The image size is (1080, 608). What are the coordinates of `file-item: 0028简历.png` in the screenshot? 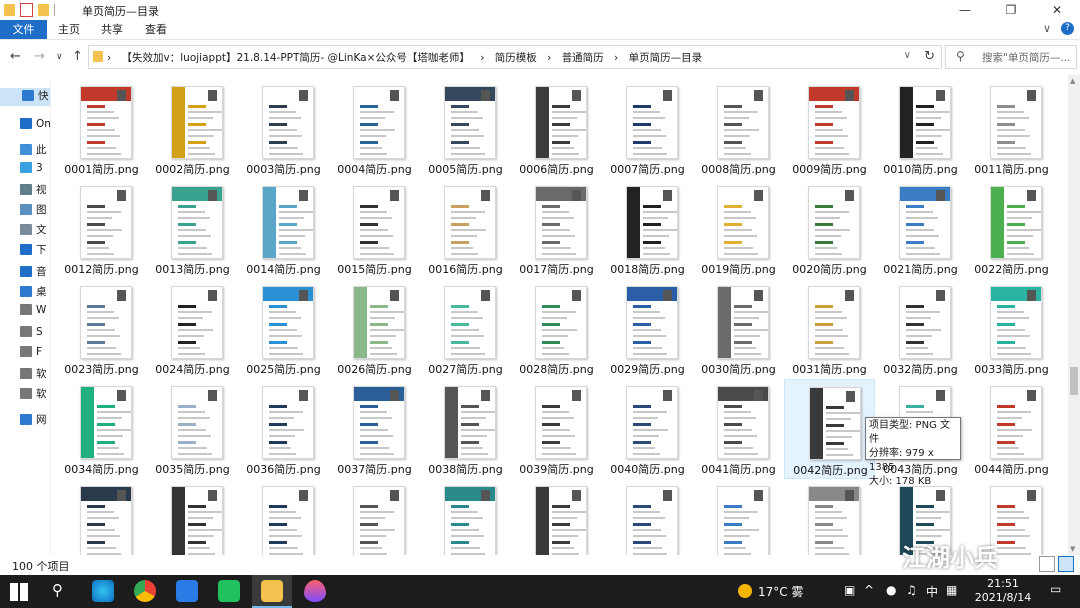 It's located at (556, 329).